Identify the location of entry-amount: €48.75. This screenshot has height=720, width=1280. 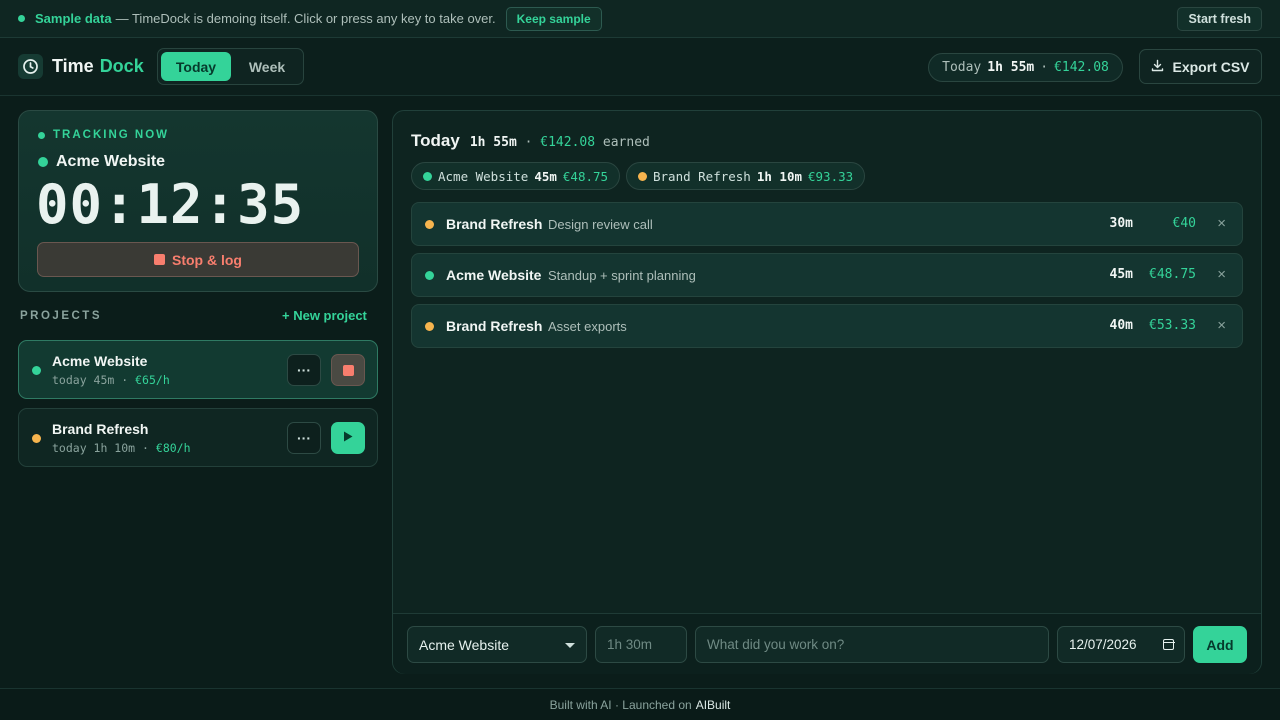
(1172, 274).